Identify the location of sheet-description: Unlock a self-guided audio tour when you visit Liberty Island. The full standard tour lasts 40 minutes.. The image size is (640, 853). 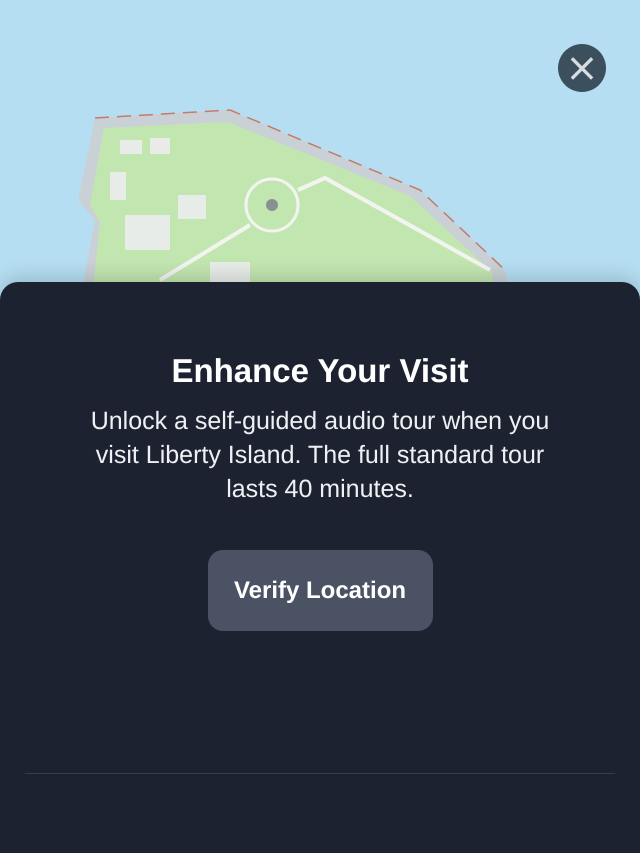
(320, 455).